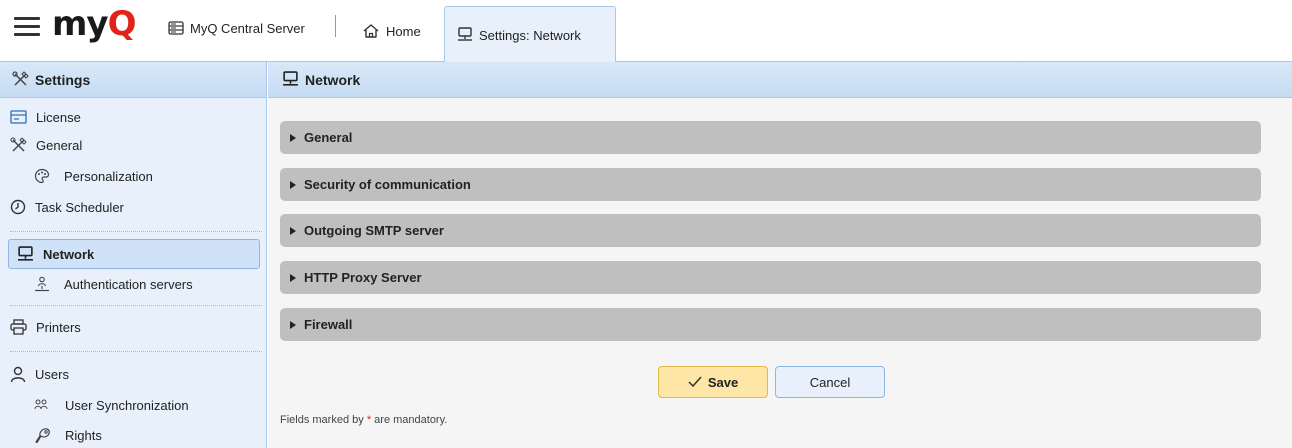  I want to click on palette-icon, so click(42, 176).